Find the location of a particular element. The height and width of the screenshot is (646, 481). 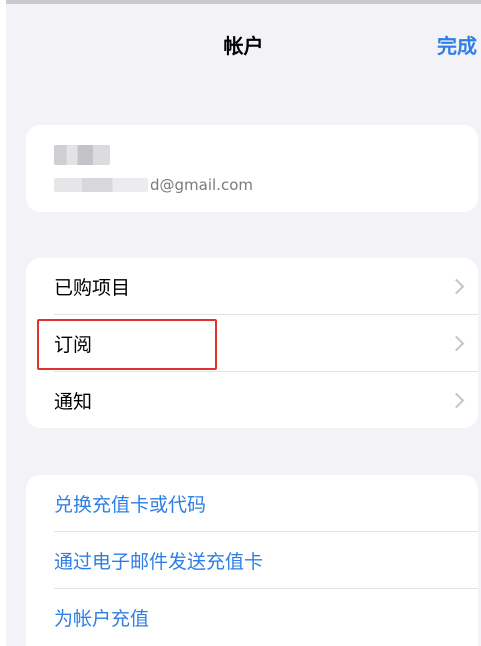

menu-item-label: 已购项目 is located at coordinates (92, 288).